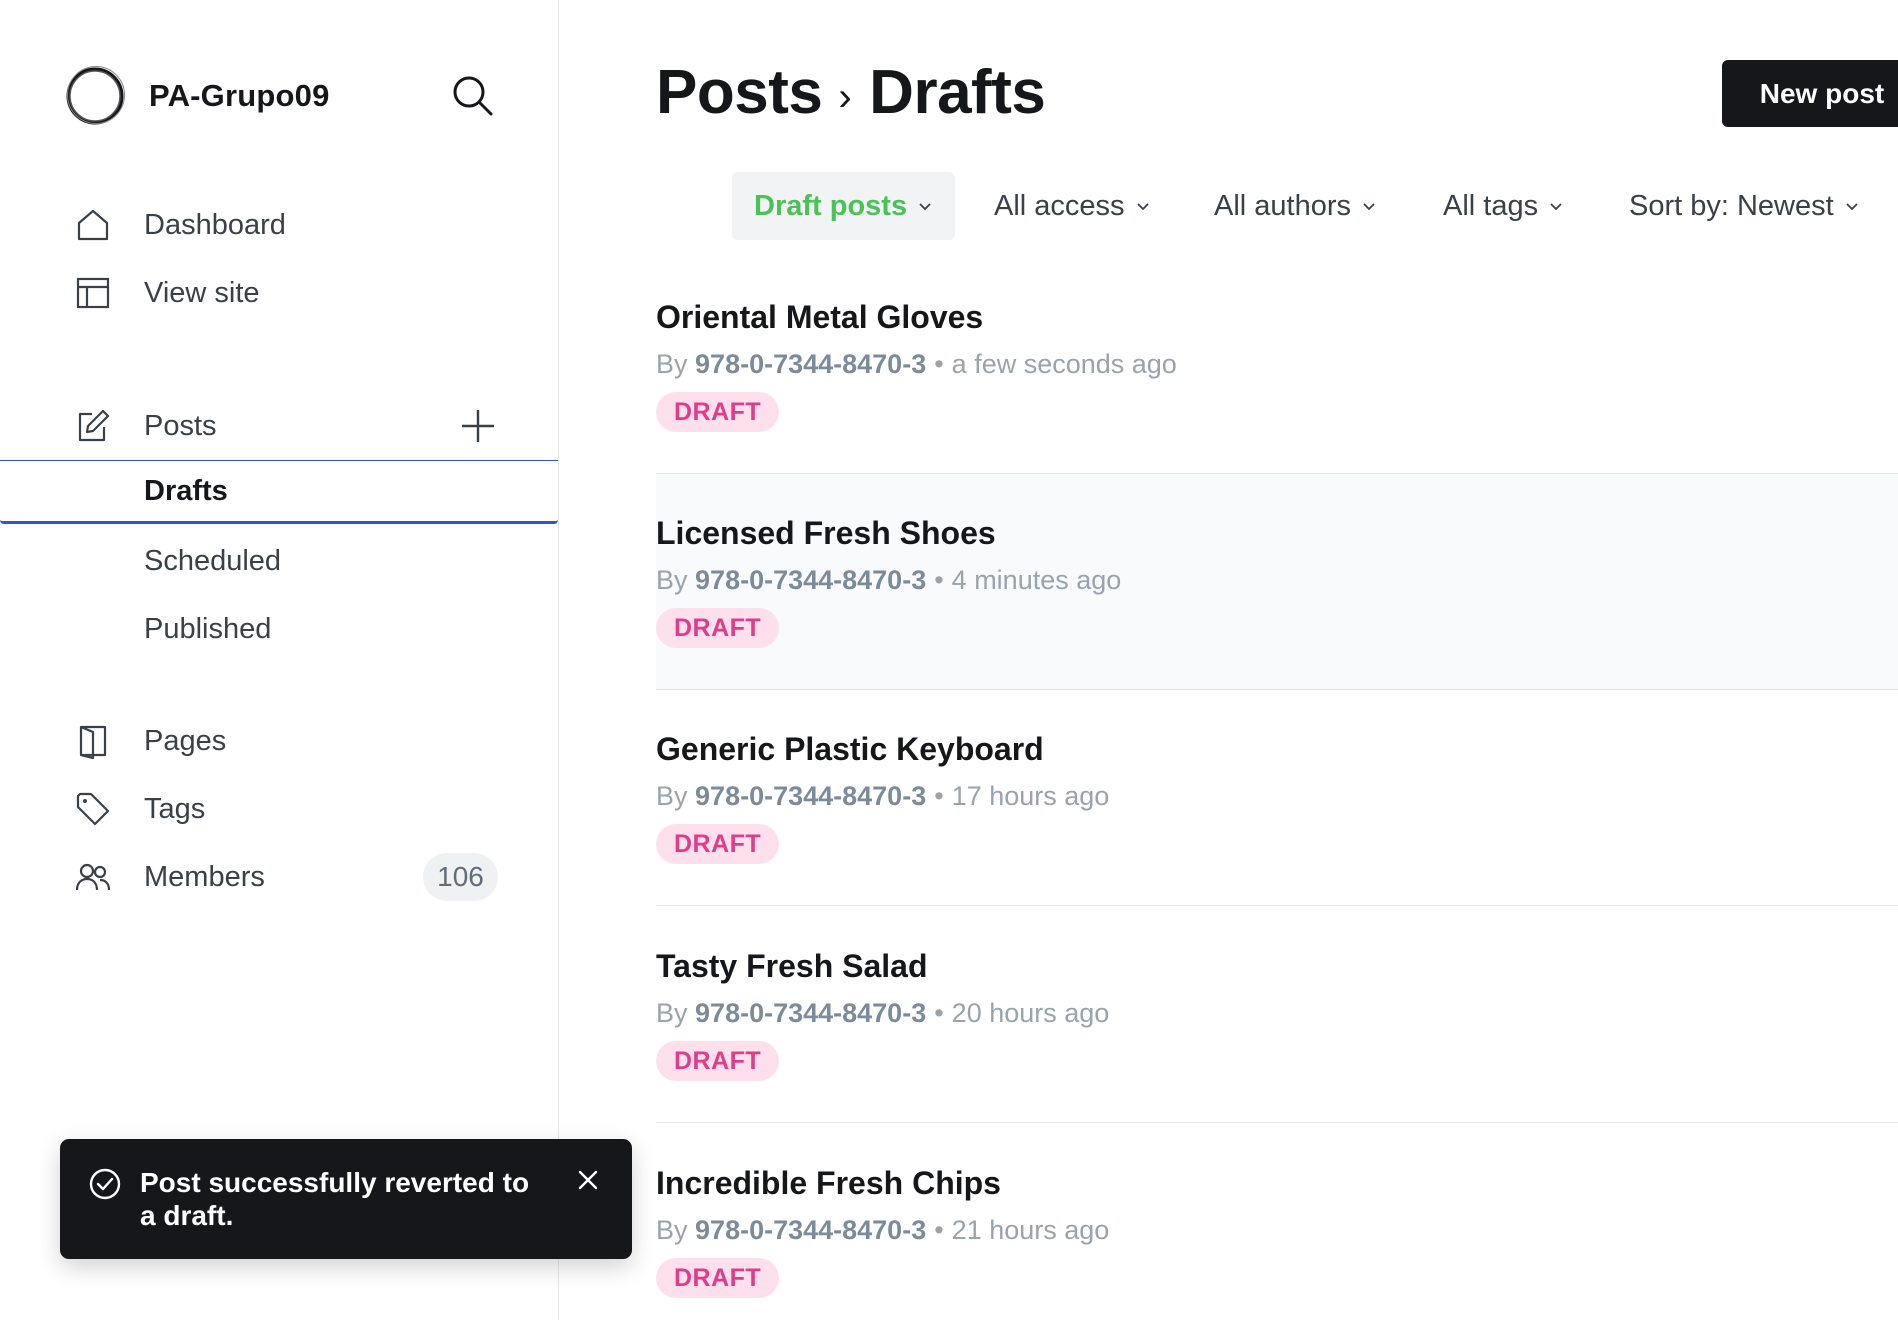  Describe the element at coordinates (279, 629) in the screenshot. I see `nav-published: Published` at that location.